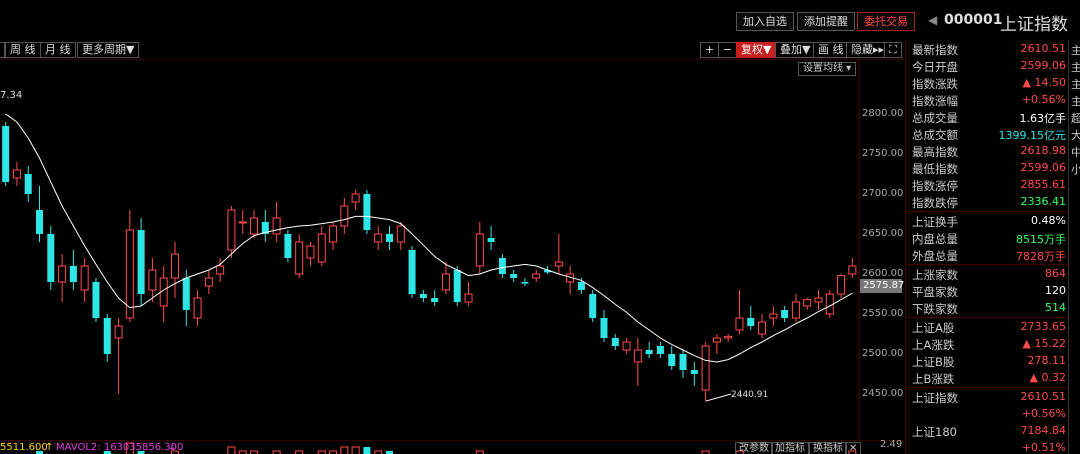  Describe the element at coordinates (826, 21) in the screenshot. I see `add-alert-button: 添加提醒` at that location.